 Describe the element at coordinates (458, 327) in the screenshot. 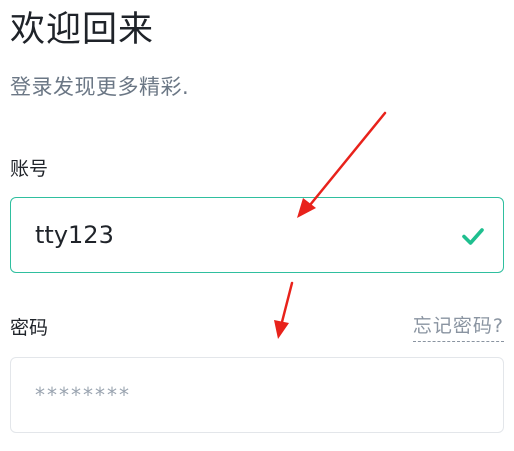

I see `forgot-password-link: 忘记密码?` at that location.